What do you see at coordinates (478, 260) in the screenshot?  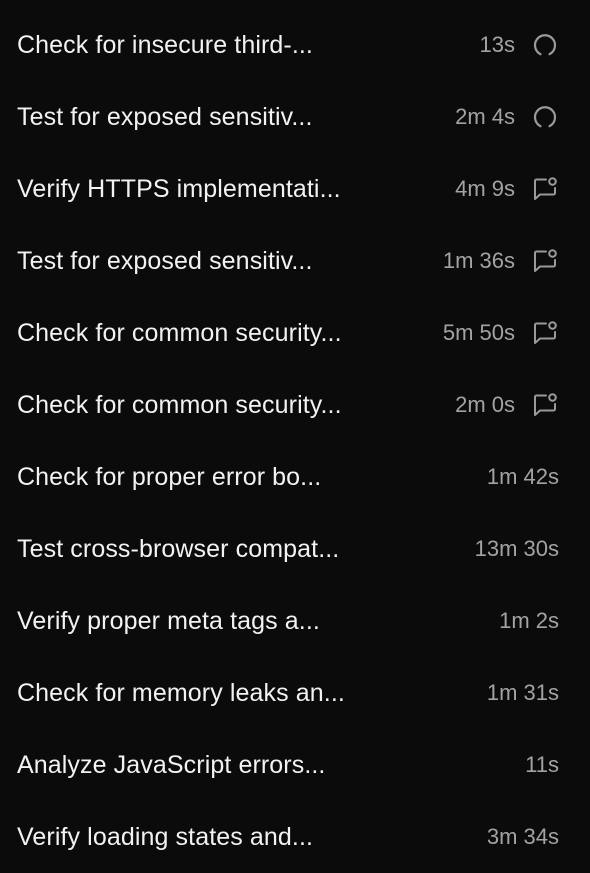 I see `task-duration: 1m 36s` at bounding box center [478, 260].